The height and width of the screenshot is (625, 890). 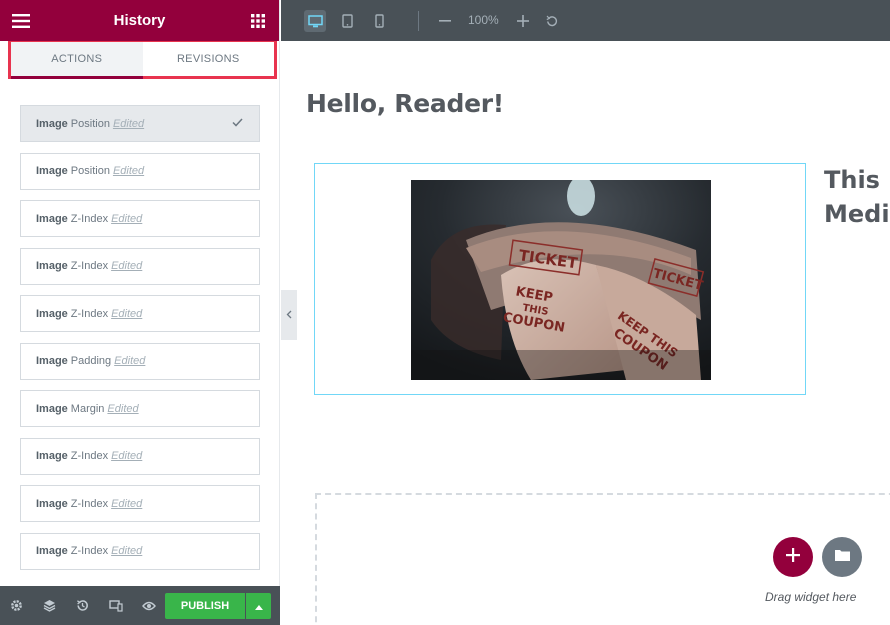 I want to click on panel-collapse-toggle, so click(x=289, y=315).